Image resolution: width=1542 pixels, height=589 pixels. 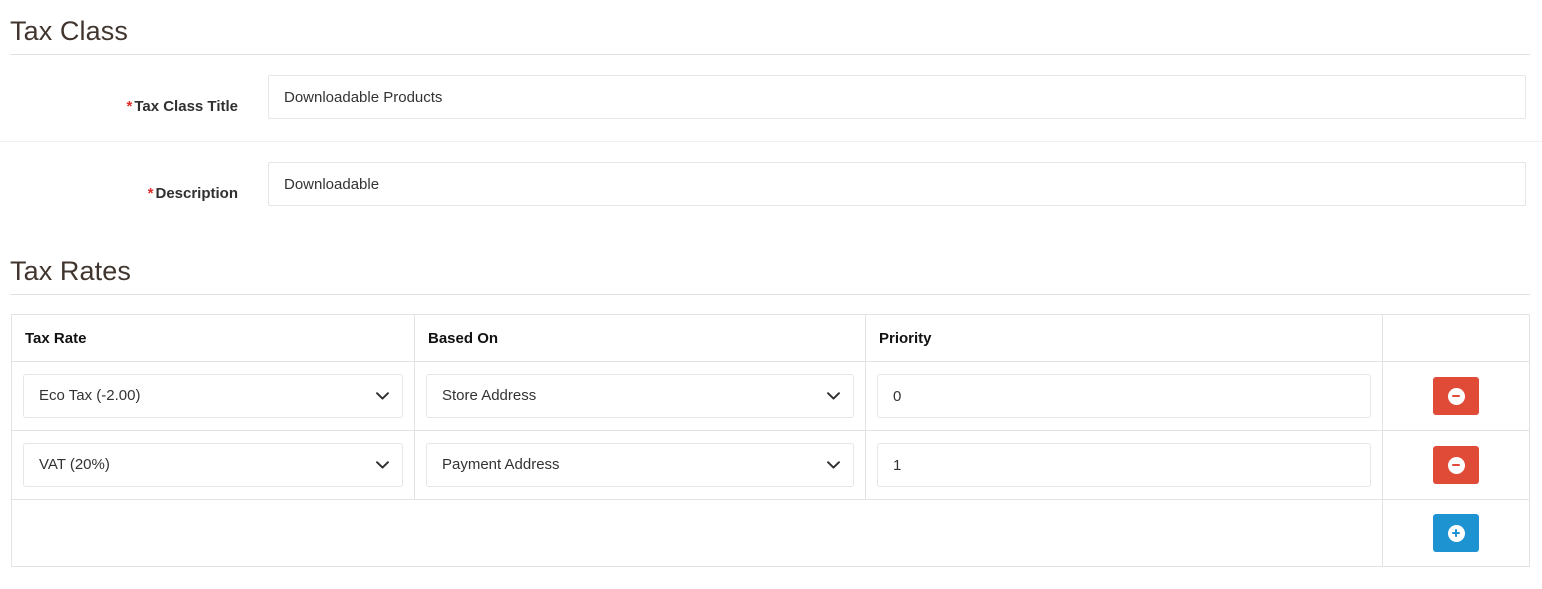 I want to click on description-input, so click(x=897, y=184).